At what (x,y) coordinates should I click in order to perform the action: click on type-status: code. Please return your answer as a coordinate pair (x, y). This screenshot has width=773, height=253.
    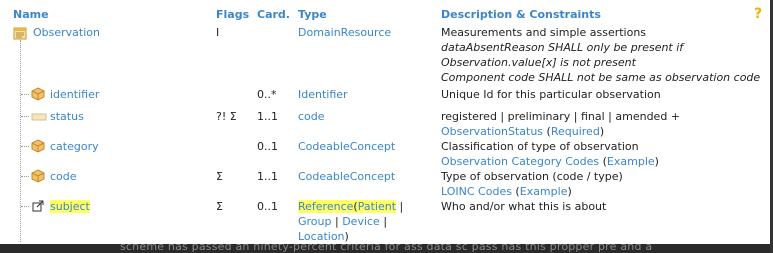
    Looking at the image, I should click on (311, 116).